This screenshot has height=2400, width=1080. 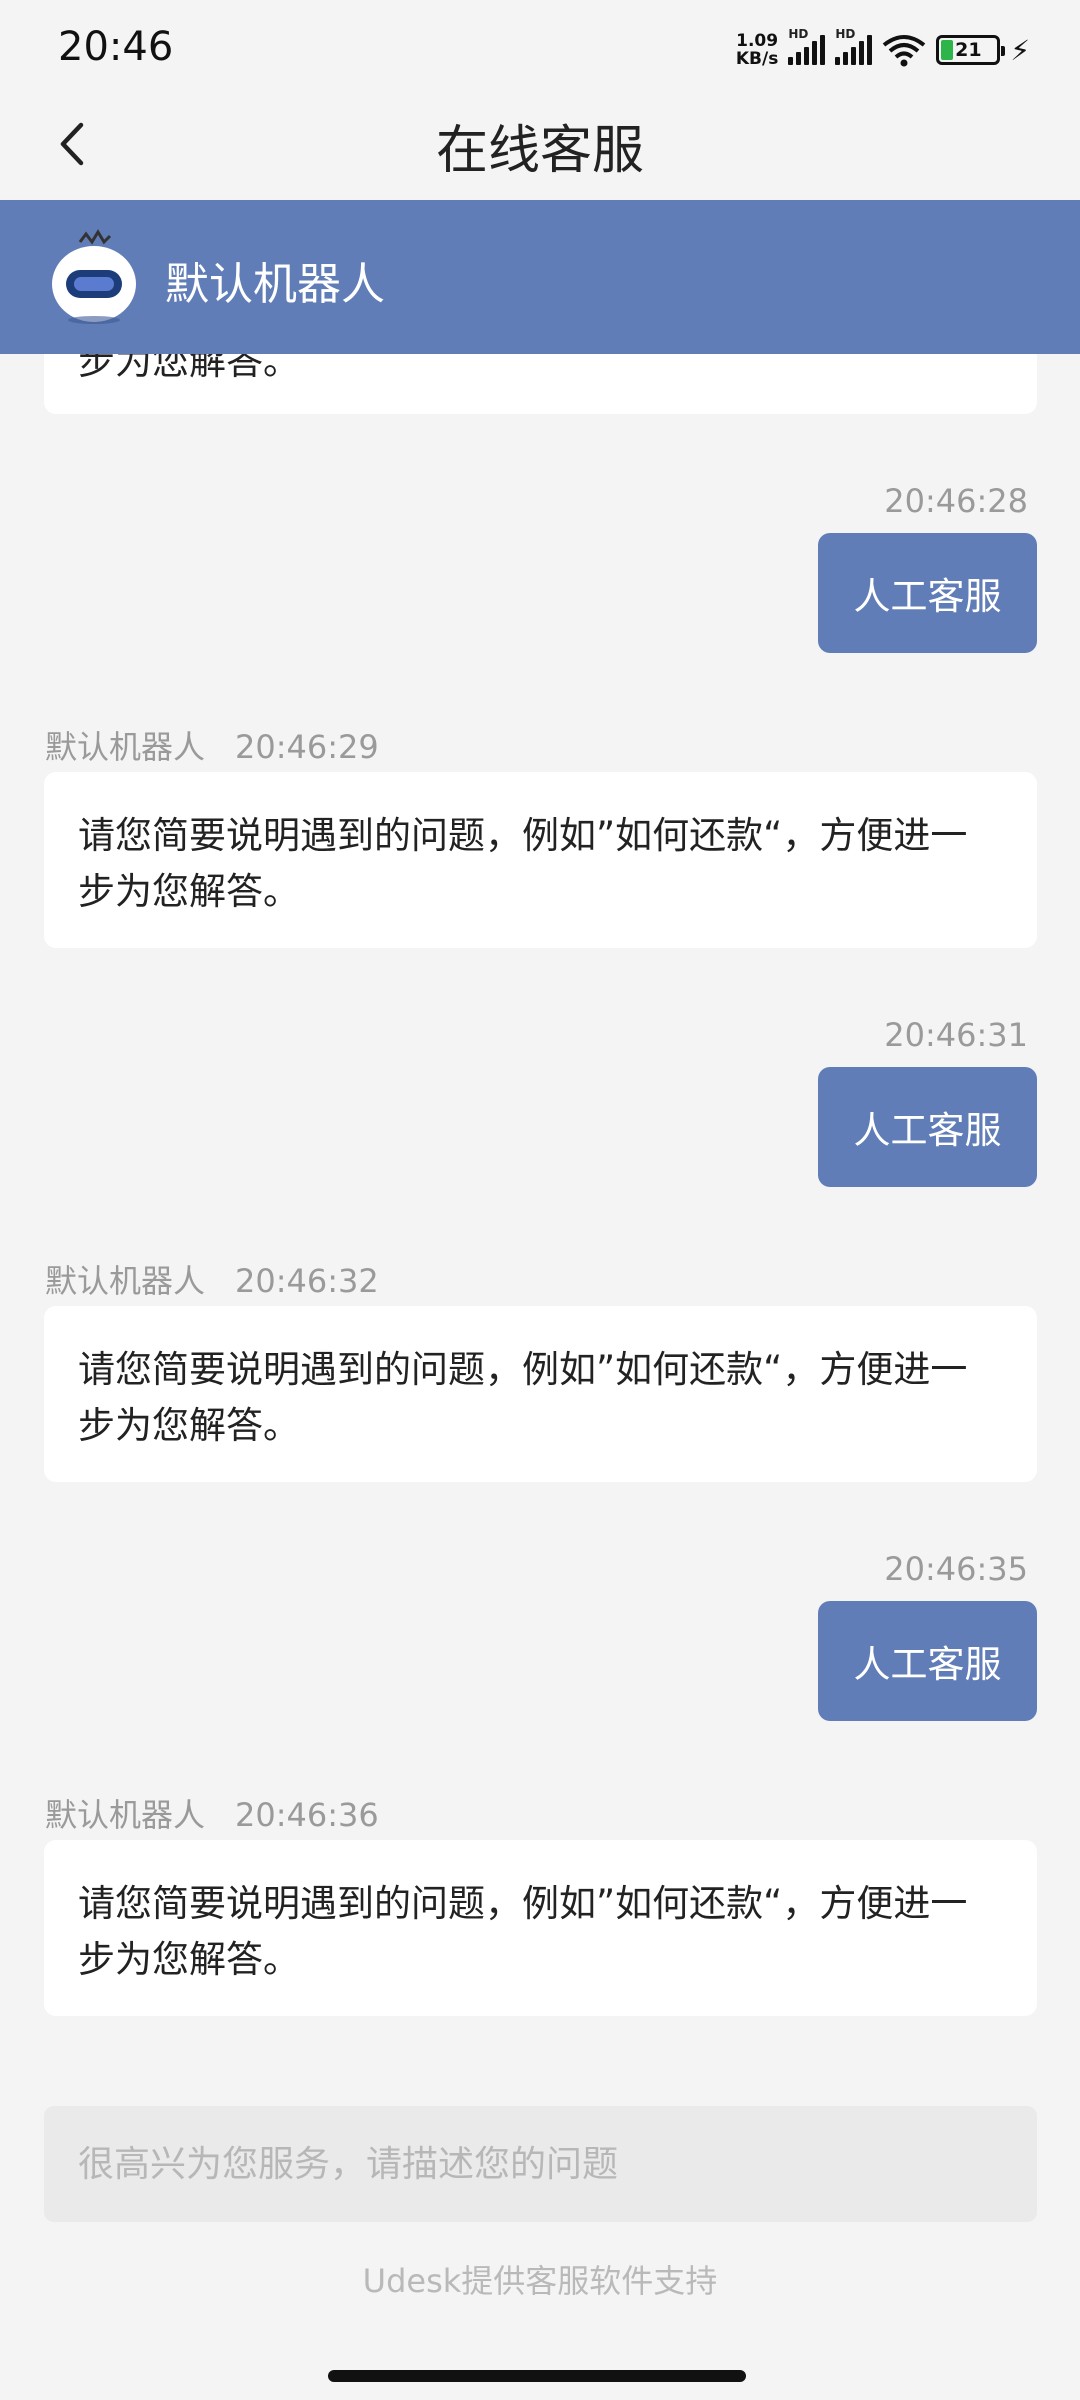 What do you see at coordinates (307, 1815) in the screenshot?
I see `message-timestamp: 20:46:36` at bounding box center [307, 1815].